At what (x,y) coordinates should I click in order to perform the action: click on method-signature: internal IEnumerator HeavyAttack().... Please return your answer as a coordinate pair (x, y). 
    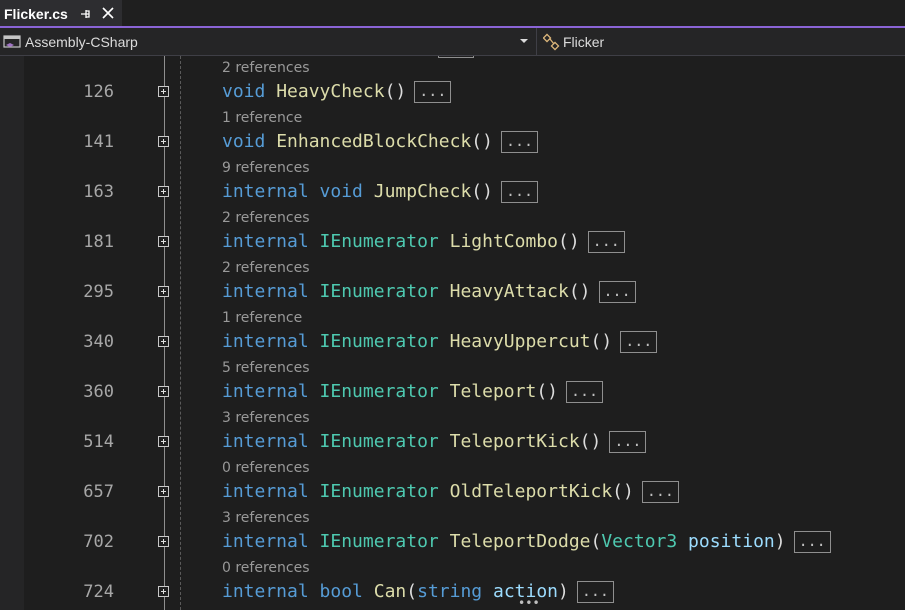
    Looking at the image, I should click on (429, 292).